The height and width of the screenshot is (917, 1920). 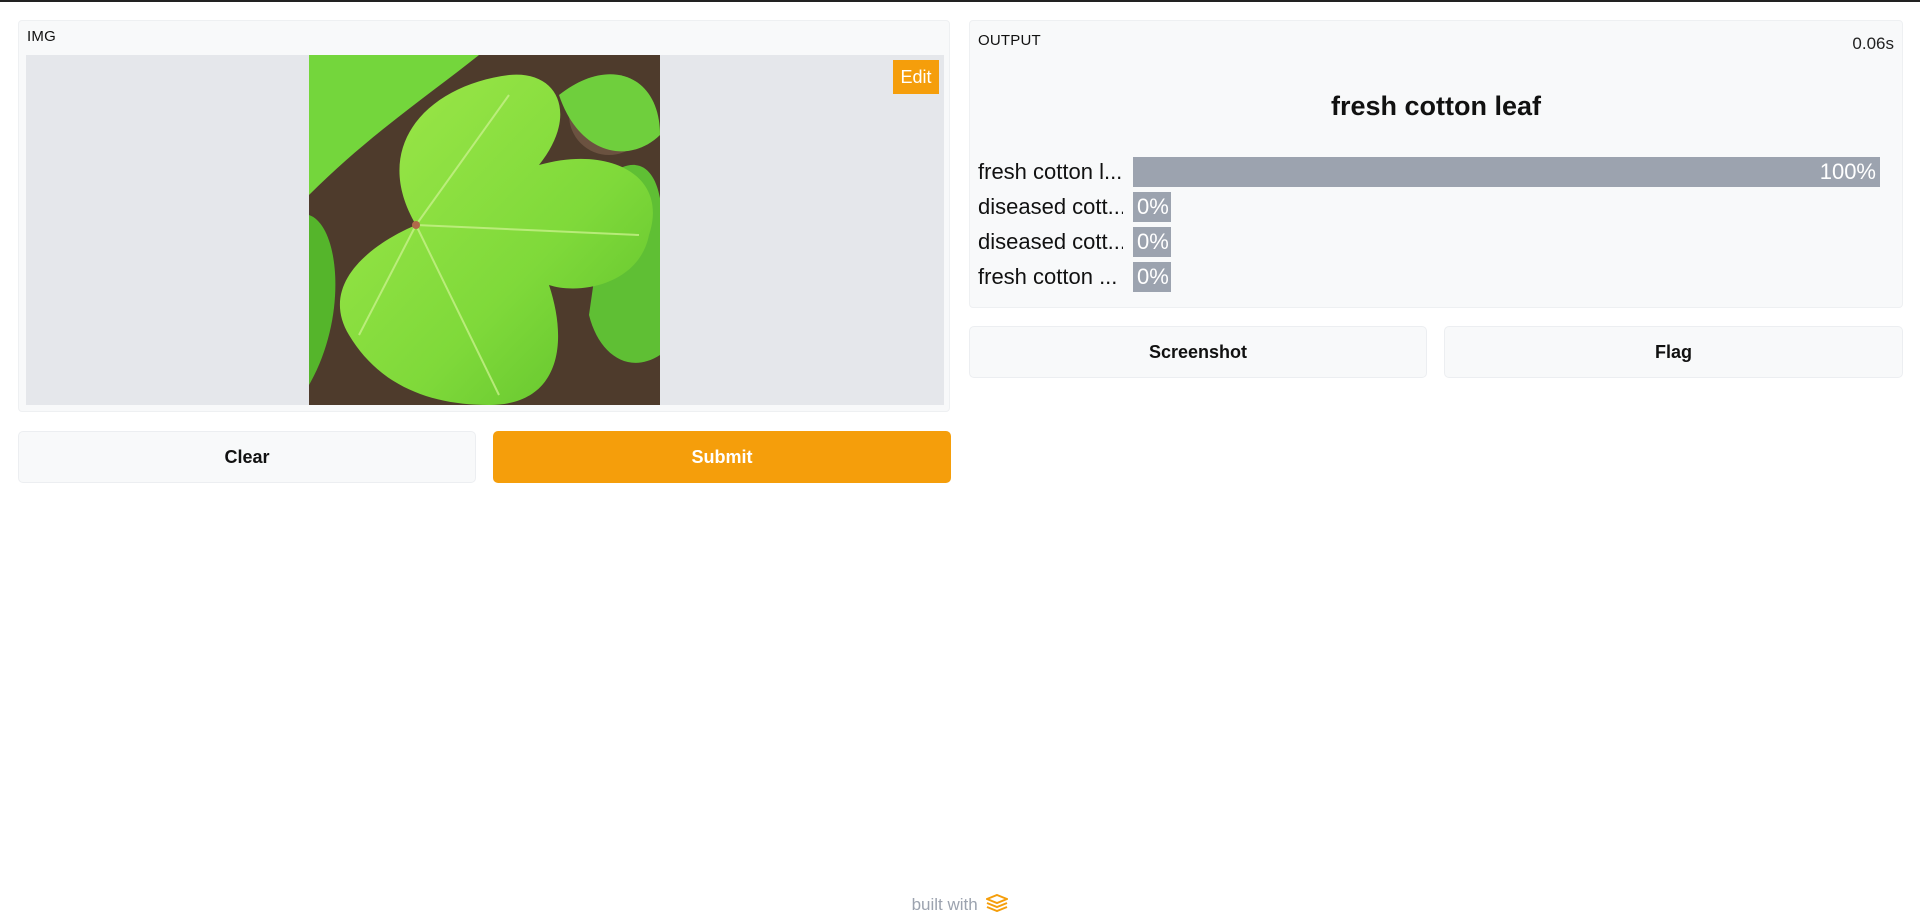 What do you see at coordinates (1433, 277) in the screenshot?
I see `confidence-row: fresh cotton ... 0%` at bounding box center [1433, 277].